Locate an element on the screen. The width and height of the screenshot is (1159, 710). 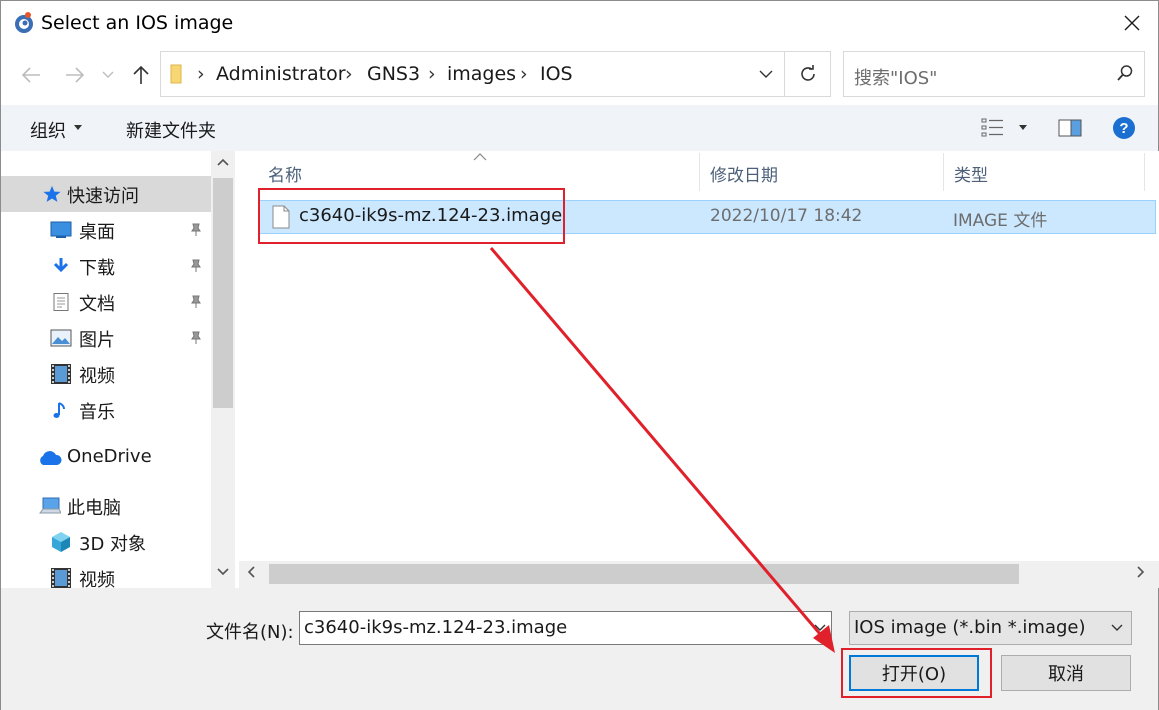
nav-label: 图片 is located at coordinates (97, 340).